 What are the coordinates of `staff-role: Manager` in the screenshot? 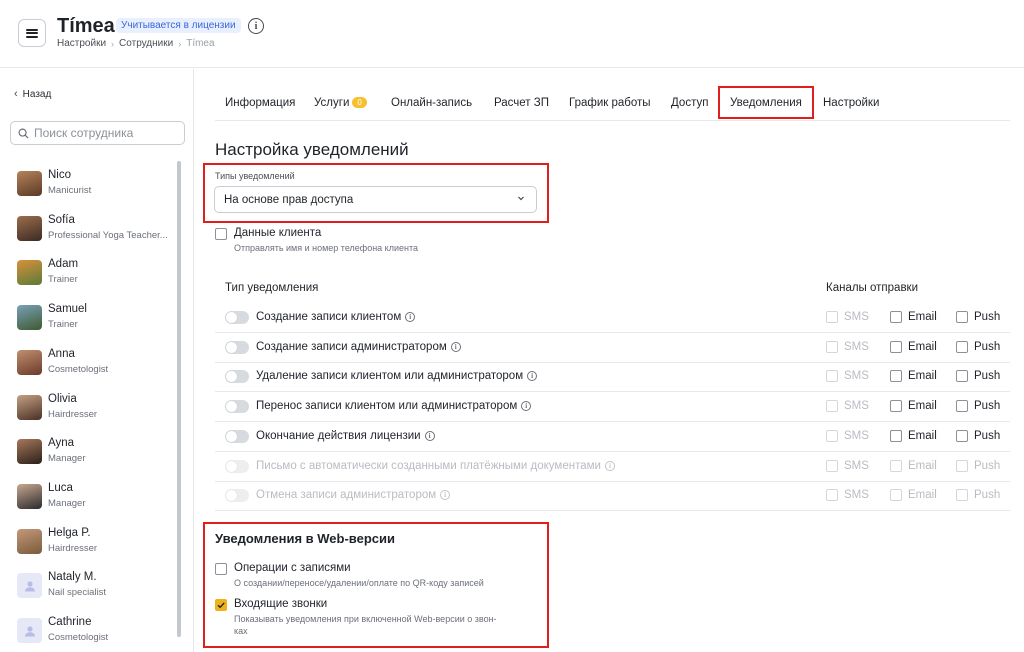 It's located at (67, 459).